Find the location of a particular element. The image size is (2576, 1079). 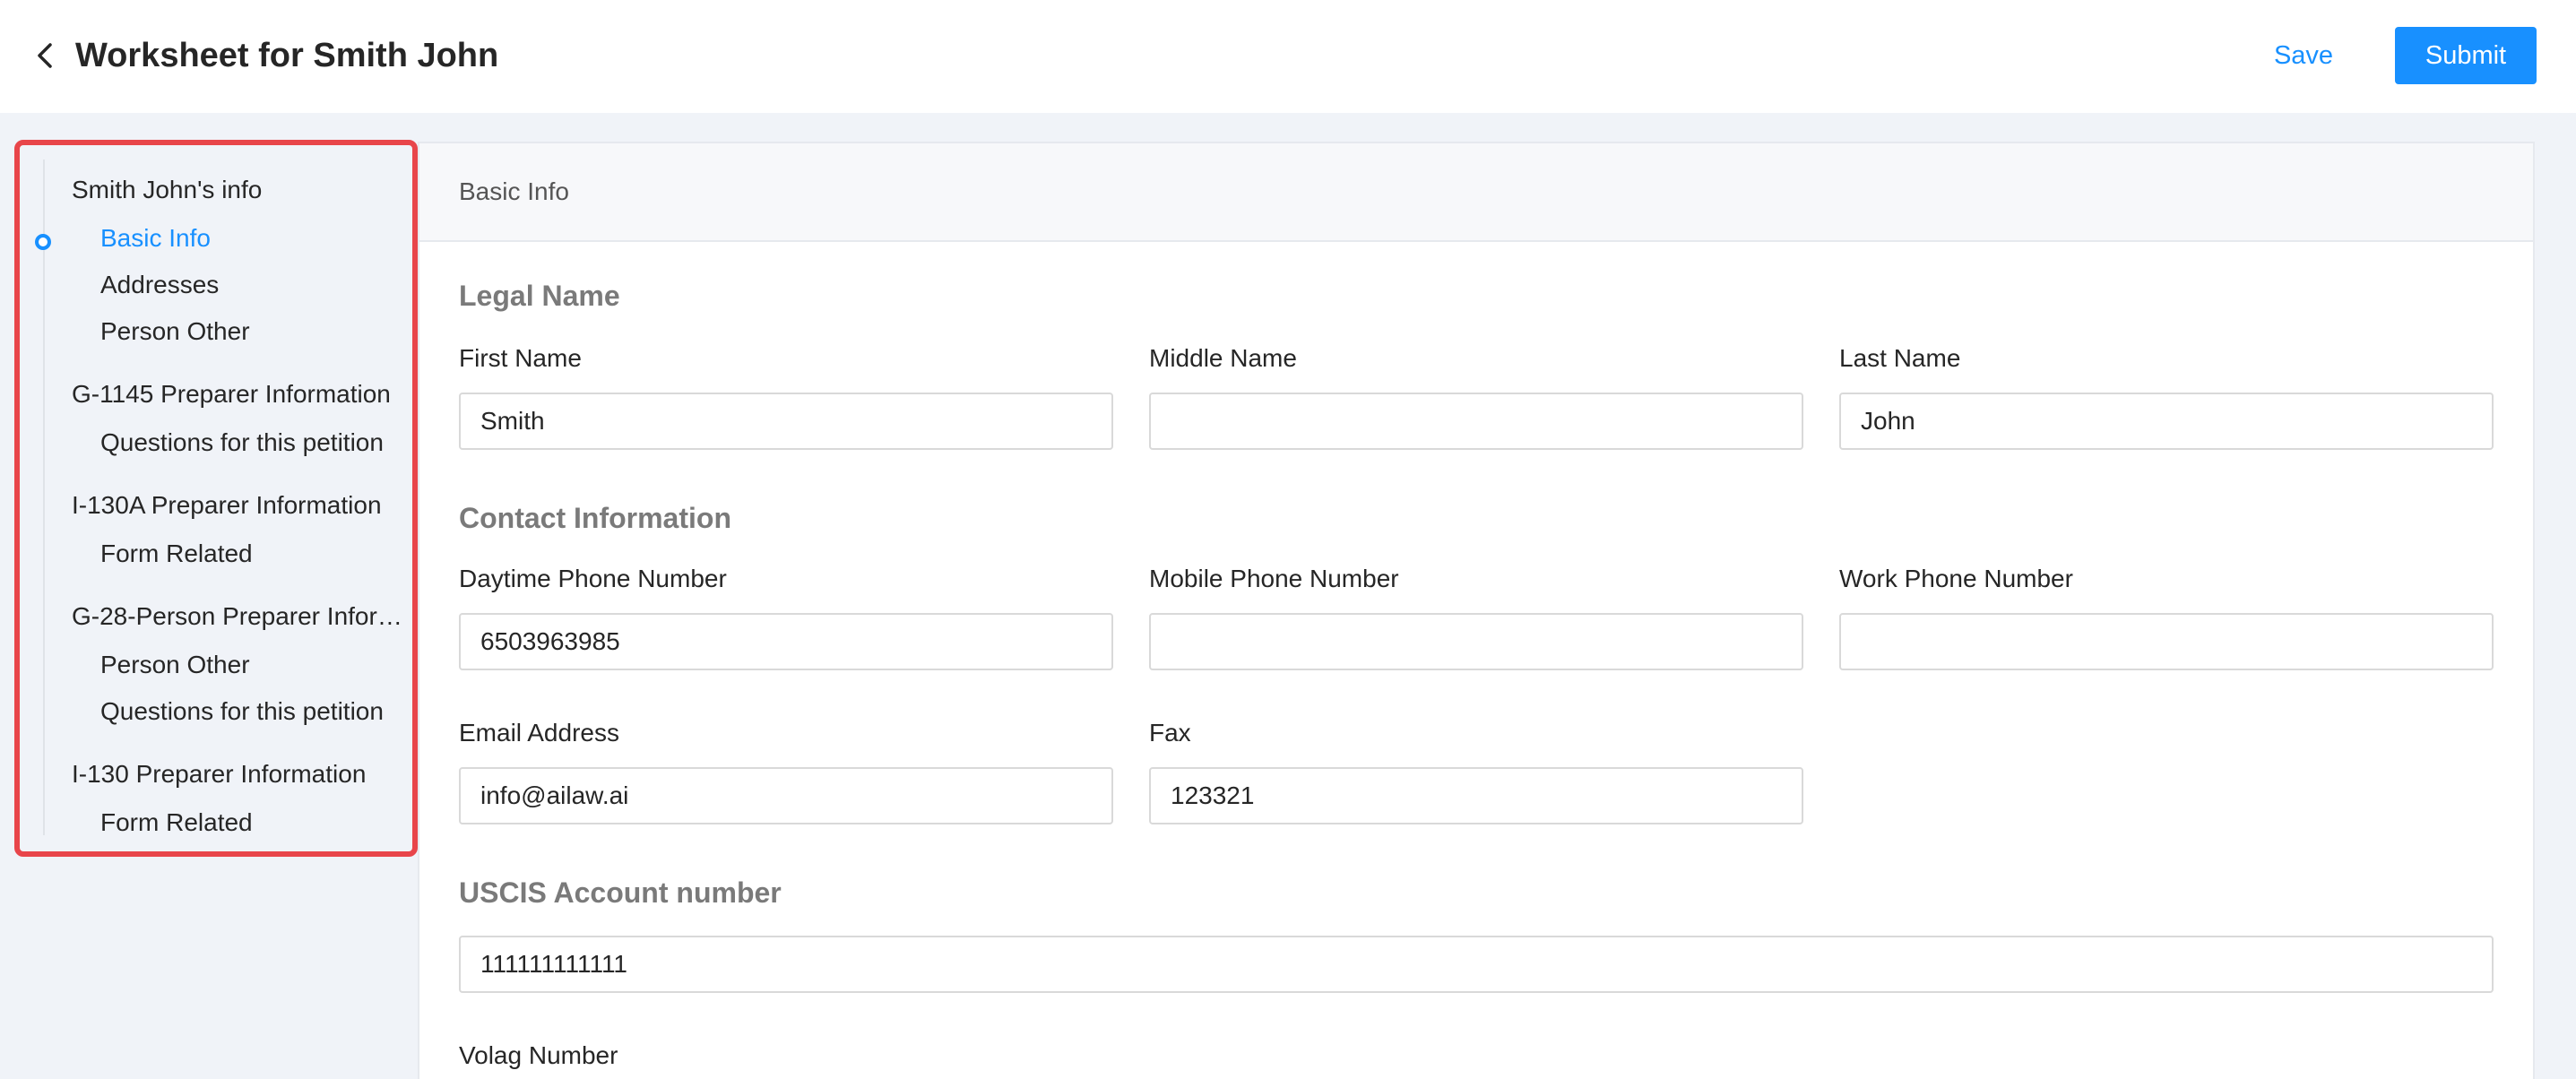

volag-number-label: Volag Number is located at coordinates (538, 1055).